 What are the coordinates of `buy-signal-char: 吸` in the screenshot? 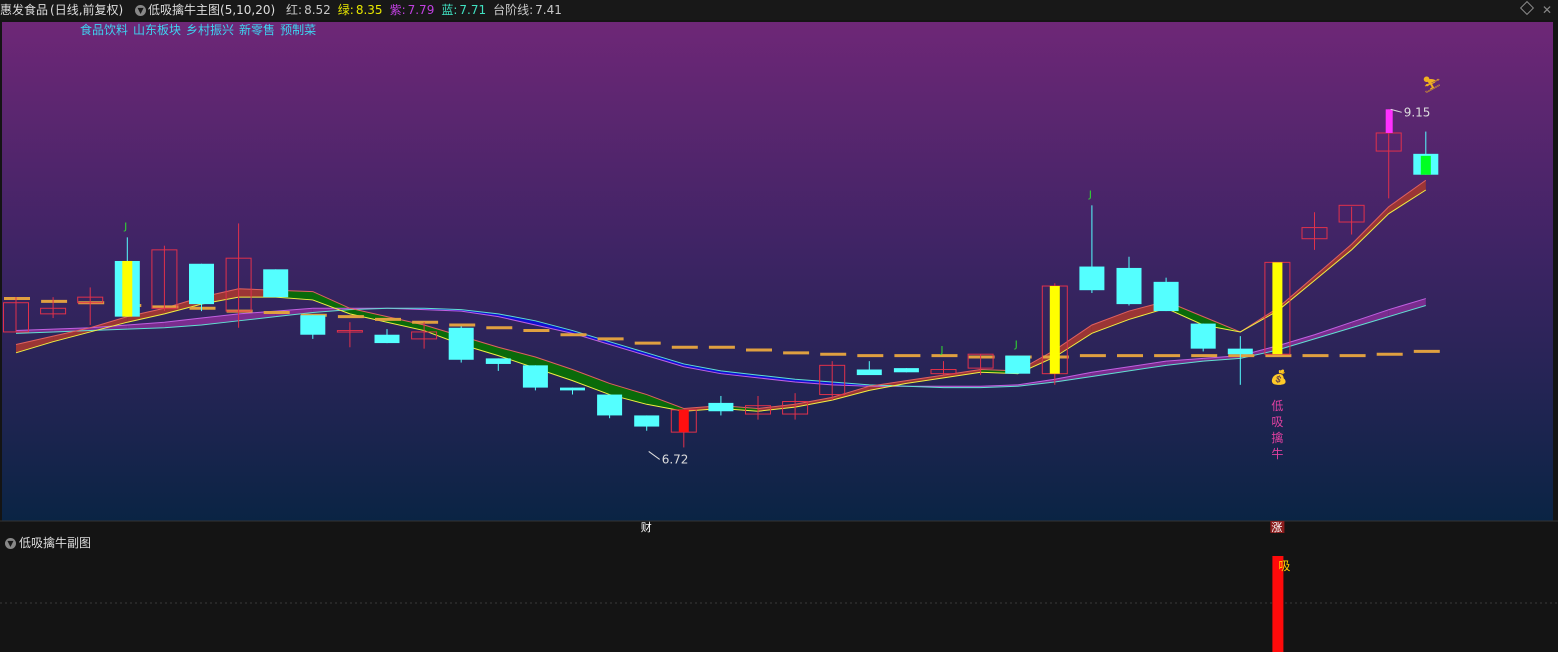 It's located at (1277, 422).